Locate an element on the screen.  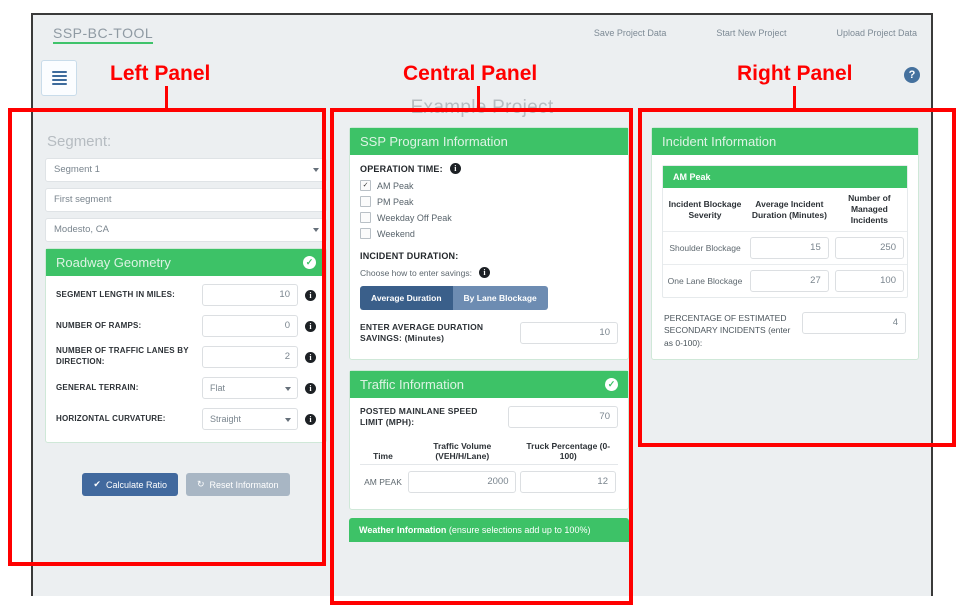
hamburger-icon is located at coordinates (59, 78).